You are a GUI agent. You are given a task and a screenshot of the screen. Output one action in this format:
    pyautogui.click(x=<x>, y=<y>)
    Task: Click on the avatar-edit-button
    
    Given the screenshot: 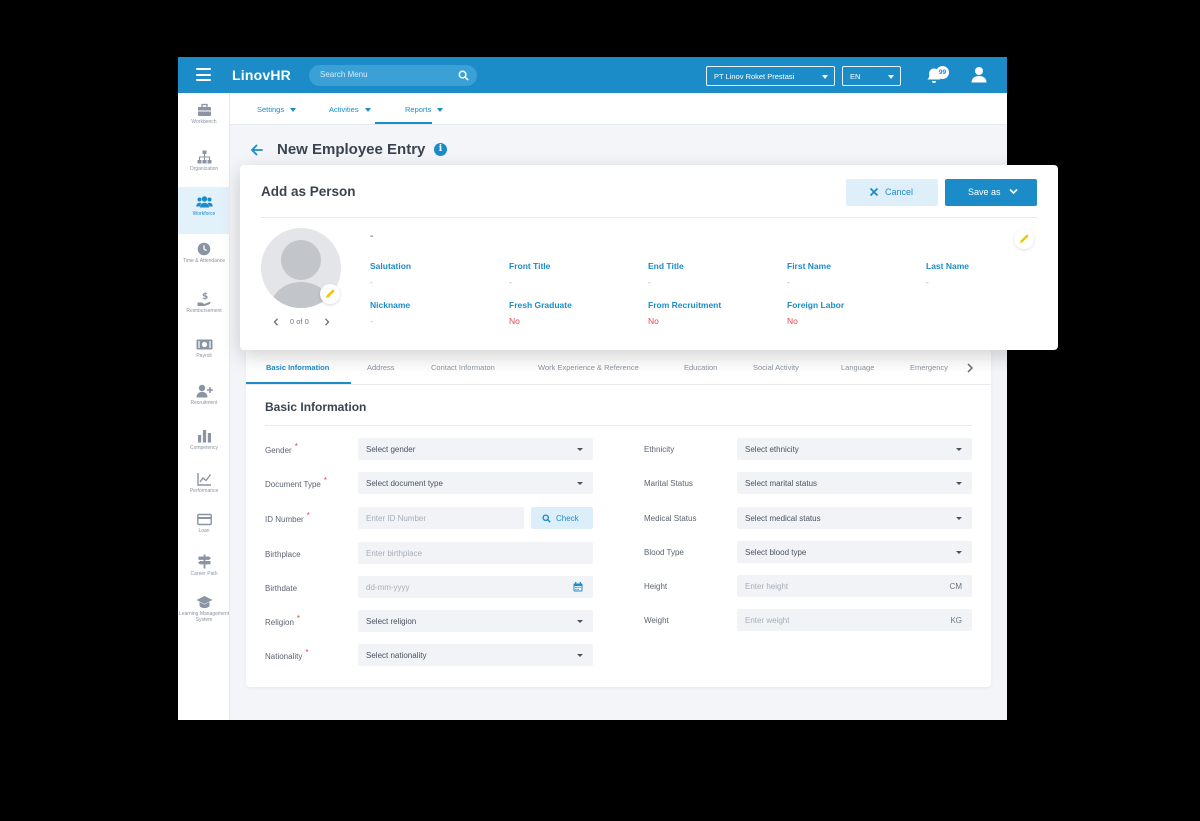 What is the action you would take?
    pyautogui.click(x=330, y=294)
    